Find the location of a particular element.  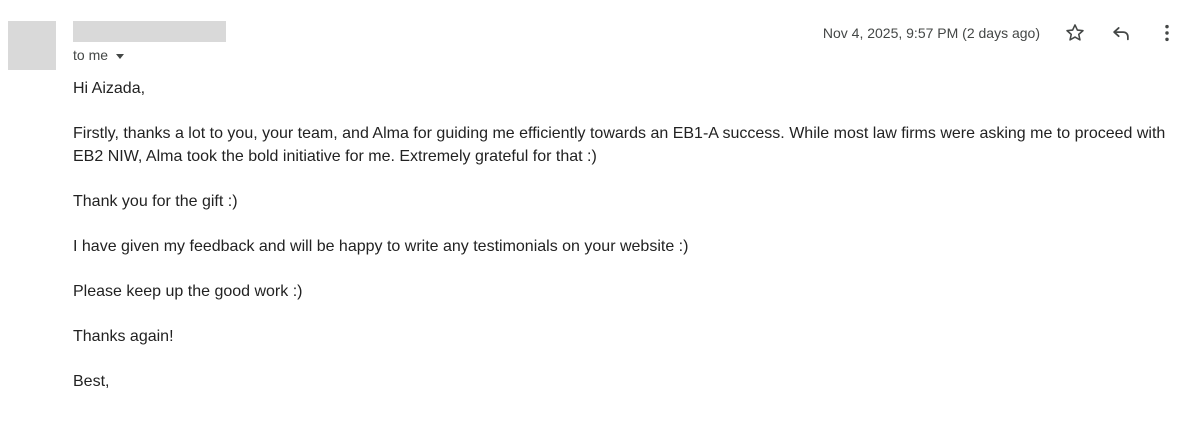

star-button is located at coordinates (1075, 33).